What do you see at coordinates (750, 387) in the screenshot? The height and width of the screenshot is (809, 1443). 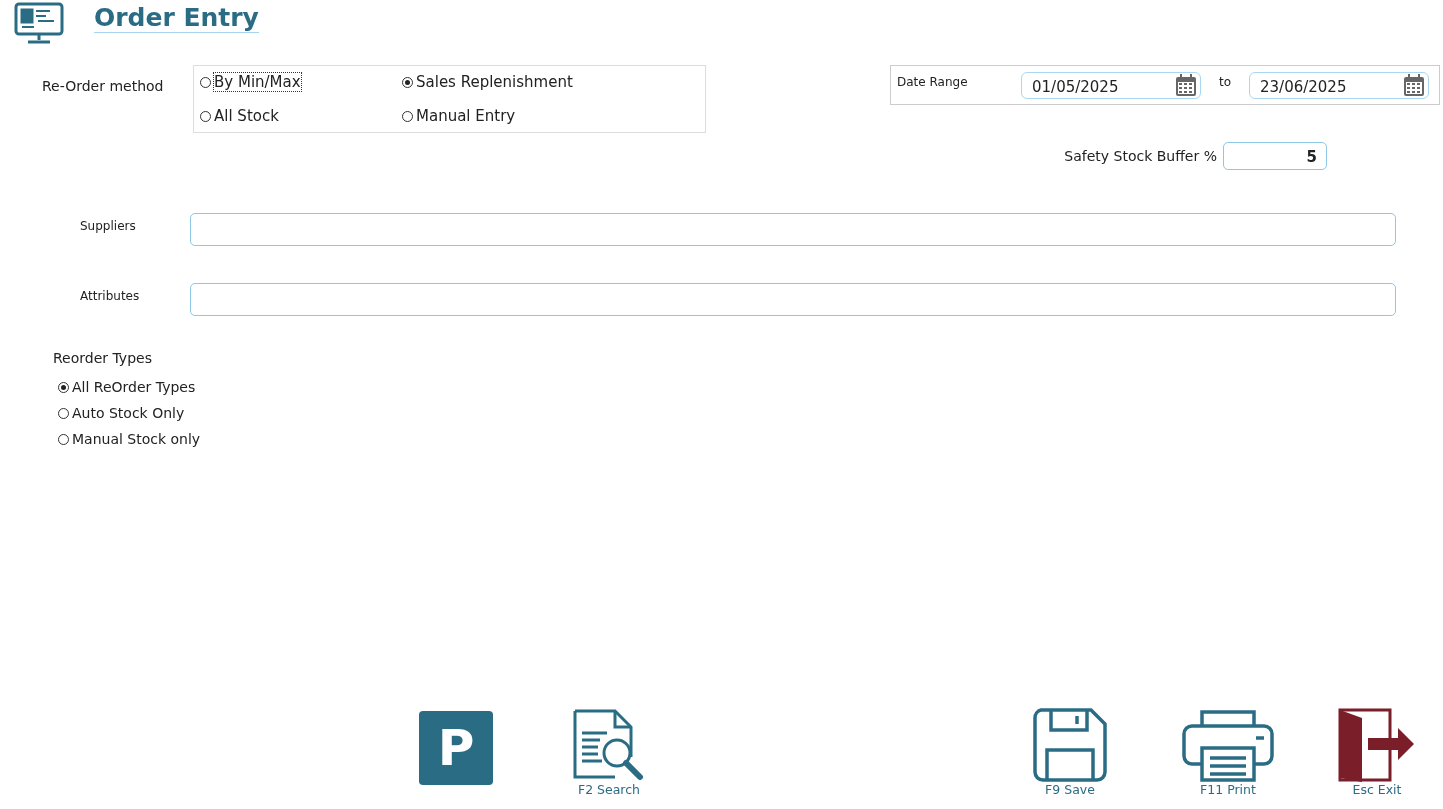 I see `radio-option: All ReOrder Types` at bounding box center [750, 387].